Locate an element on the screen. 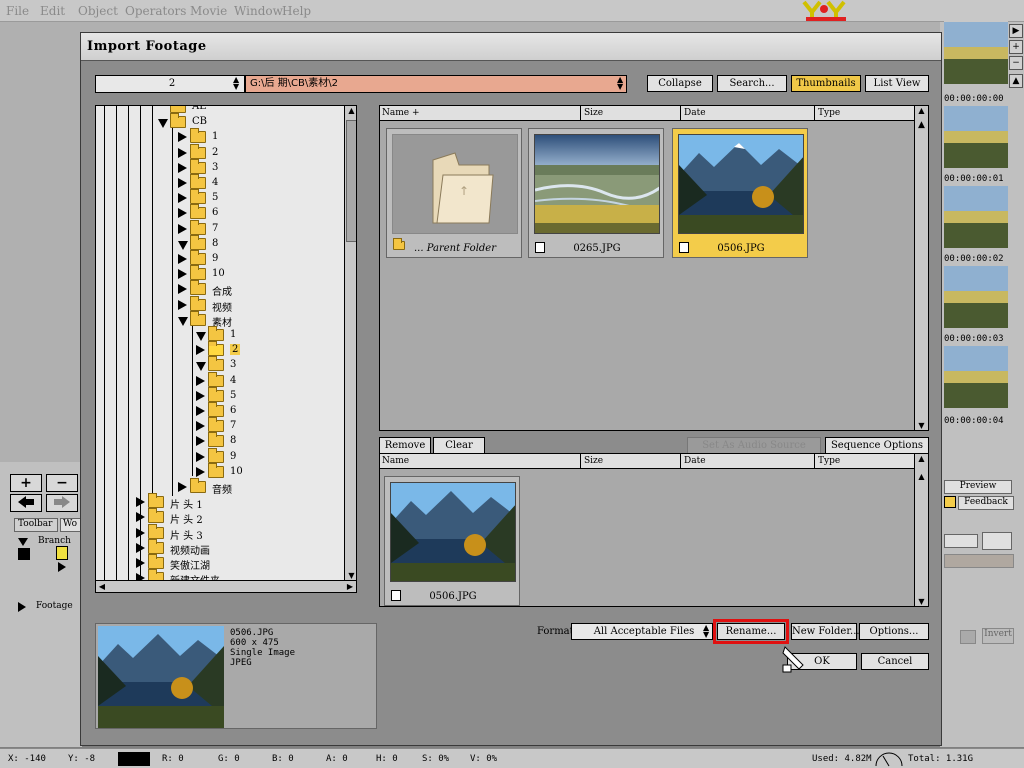 The height and width of the screenshot is (768, 1024). thumbnails-button: Thumbnails is located at coordinates (826, 83).